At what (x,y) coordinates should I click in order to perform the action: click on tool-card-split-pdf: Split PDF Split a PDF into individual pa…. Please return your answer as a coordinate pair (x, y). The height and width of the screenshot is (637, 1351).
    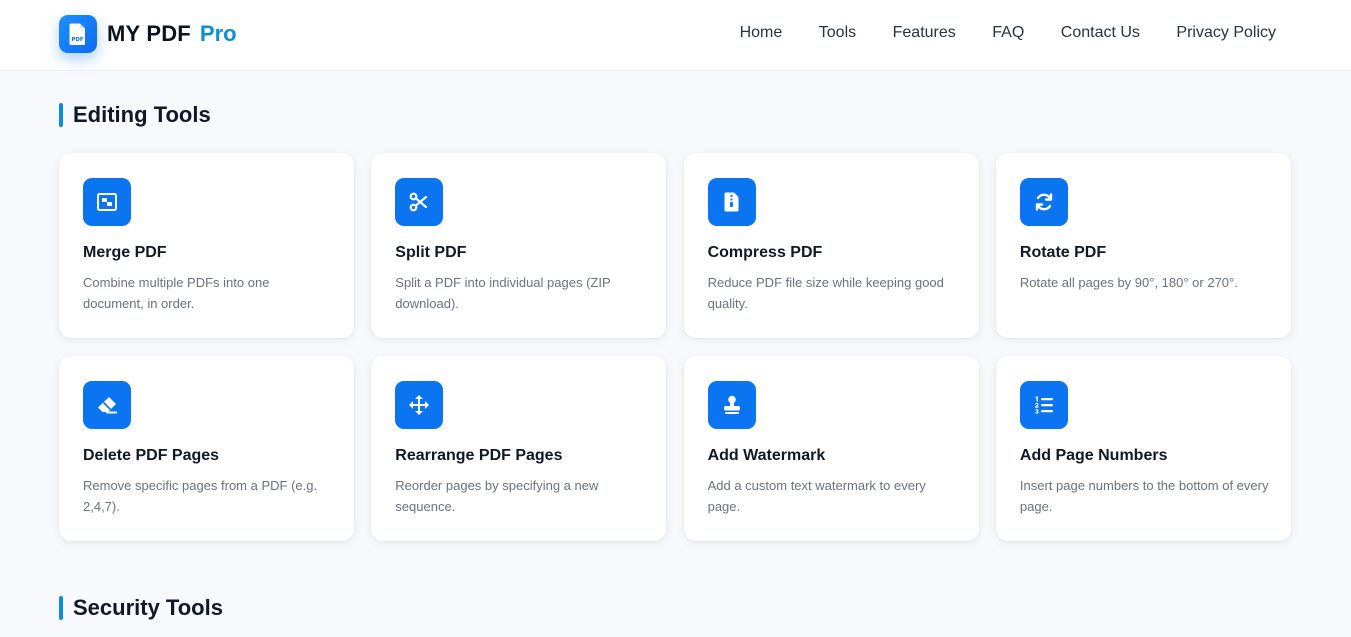
    Looking at the image, I should click on (519, 245).